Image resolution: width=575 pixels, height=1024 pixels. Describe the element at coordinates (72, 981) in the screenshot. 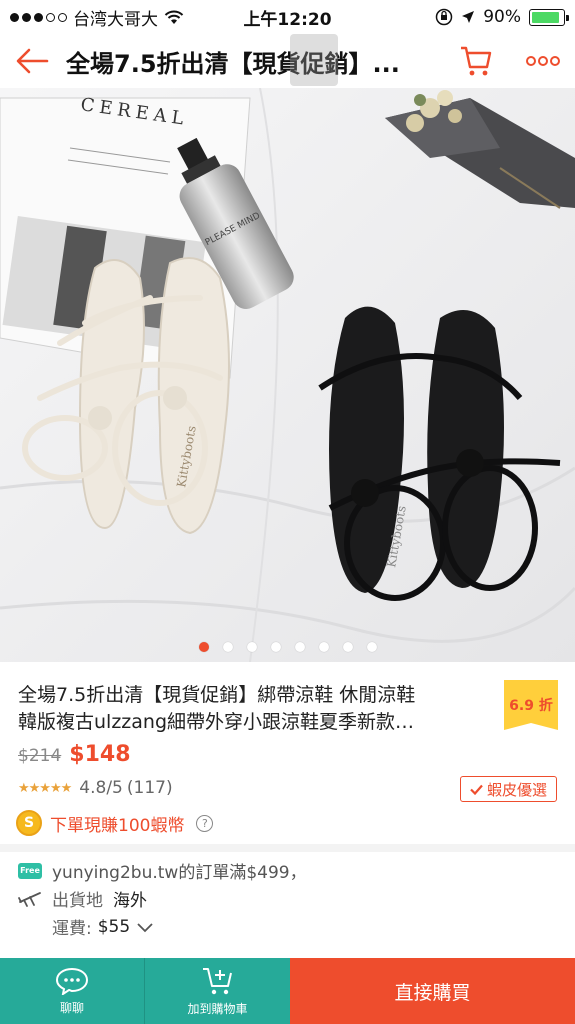

I see `chat-bubble-icon` at that location.